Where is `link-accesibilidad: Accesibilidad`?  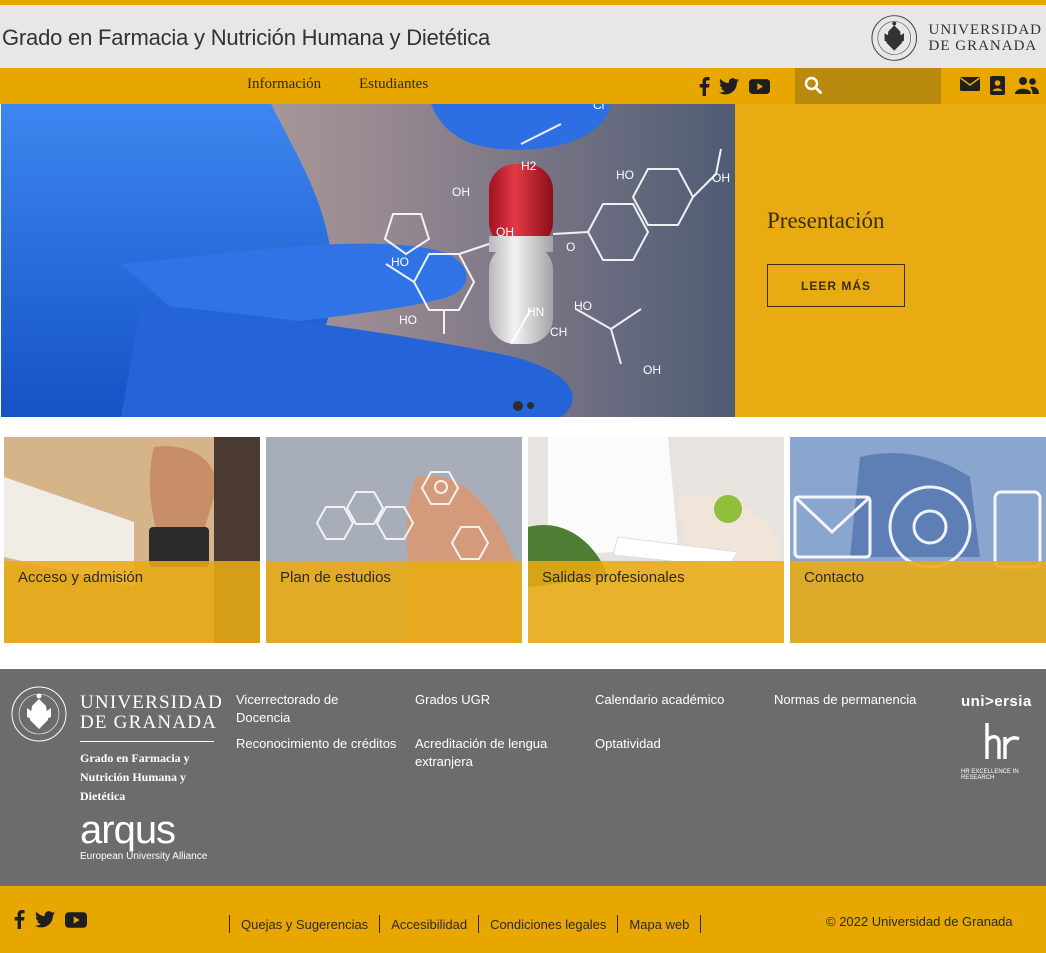 link-accesibilidad: Accesibilidad is located at coordinates (429, 924).